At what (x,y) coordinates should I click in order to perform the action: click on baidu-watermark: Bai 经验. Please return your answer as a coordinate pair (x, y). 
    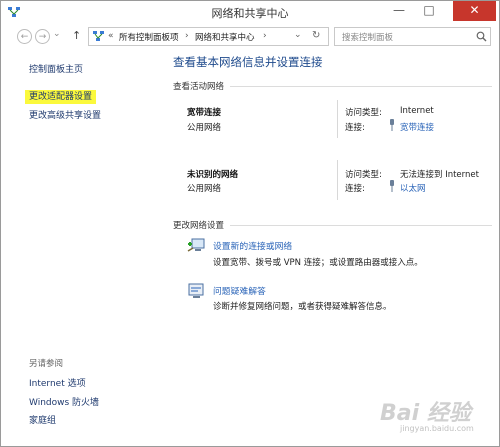
    Looking at the image, I should click on (425, 413).